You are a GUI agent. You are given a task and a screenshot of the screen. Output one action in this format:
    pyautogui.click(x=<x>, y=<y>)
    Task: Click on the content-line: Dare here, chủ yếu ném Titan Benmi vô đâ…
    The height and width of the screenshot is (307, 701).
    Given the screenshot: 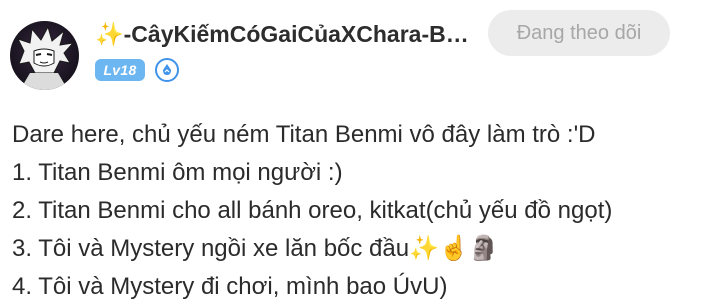 What is the action you would take?
    pyautogui.click(x=304, y=134)
    